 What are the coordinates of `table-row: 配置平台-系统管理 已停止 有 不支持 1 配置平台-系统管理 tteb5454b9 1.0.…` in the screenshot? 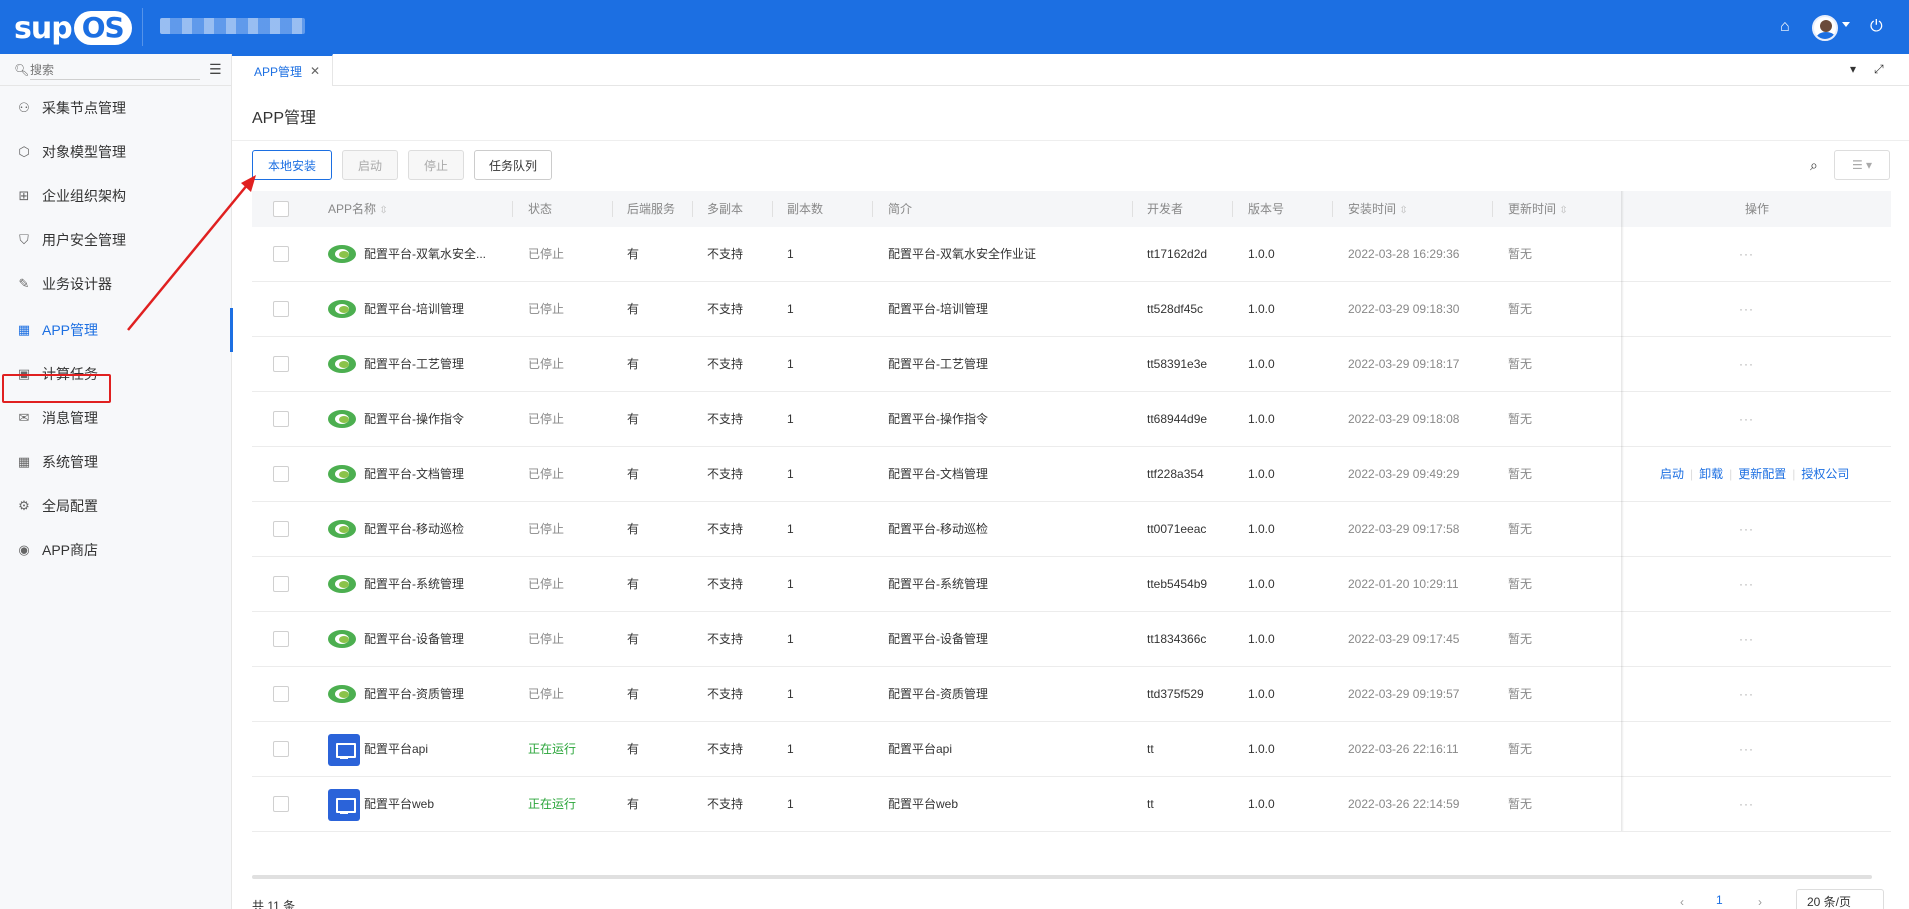 It's located at (1071, 584).